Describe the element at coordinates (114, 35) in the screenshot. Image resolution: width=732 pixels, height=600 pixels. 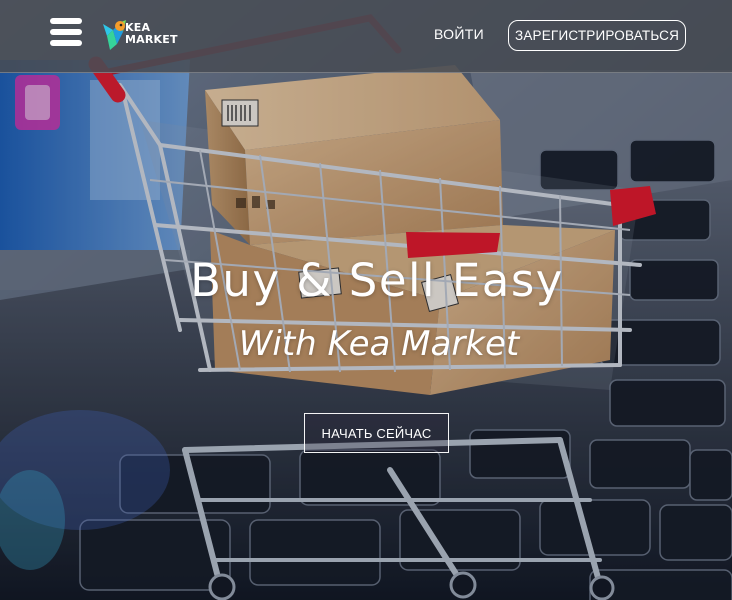
I see `kea-bird-logo-icon` at that location.